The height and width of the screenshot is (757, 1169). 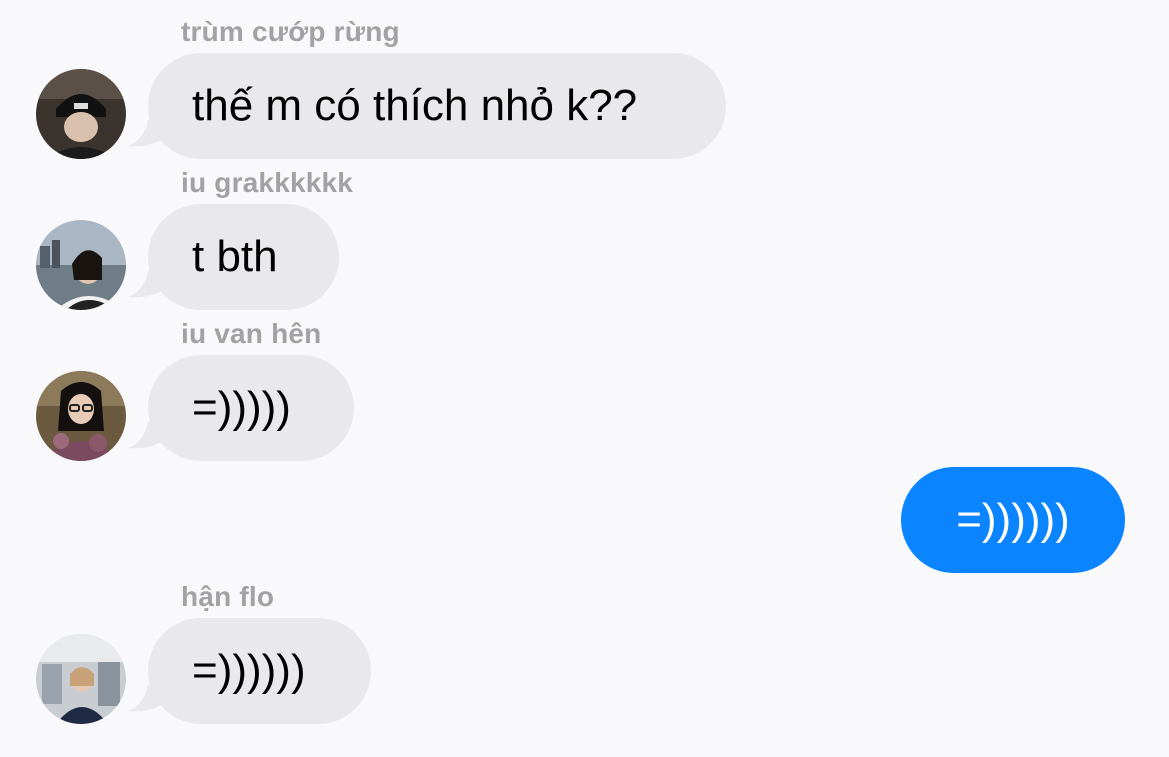 I want to click on message-text: t bth, so click(x=235, y=256).